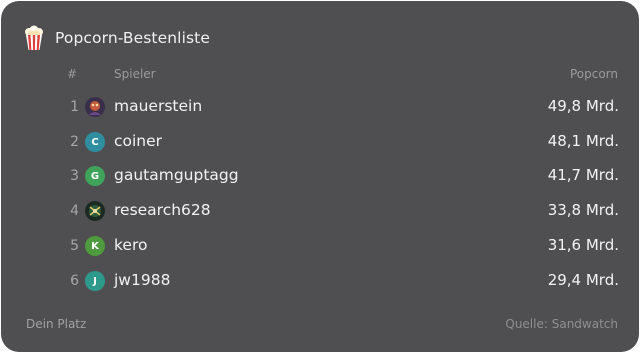  I want to click on popcorn-value: 31,6 Mrd., so click(583, 245).